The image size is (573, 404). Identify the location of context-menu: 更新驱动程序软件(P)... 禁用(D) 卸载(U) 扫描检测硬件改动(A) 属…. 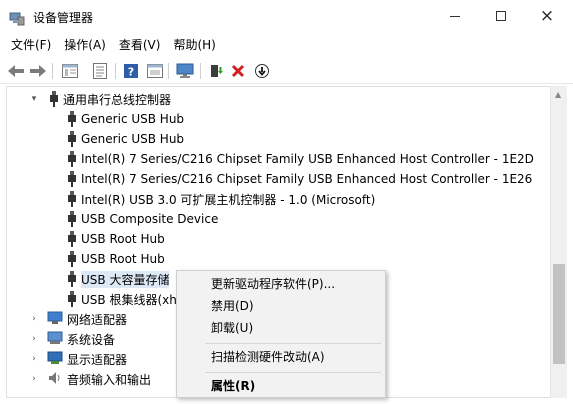
(281, 334).